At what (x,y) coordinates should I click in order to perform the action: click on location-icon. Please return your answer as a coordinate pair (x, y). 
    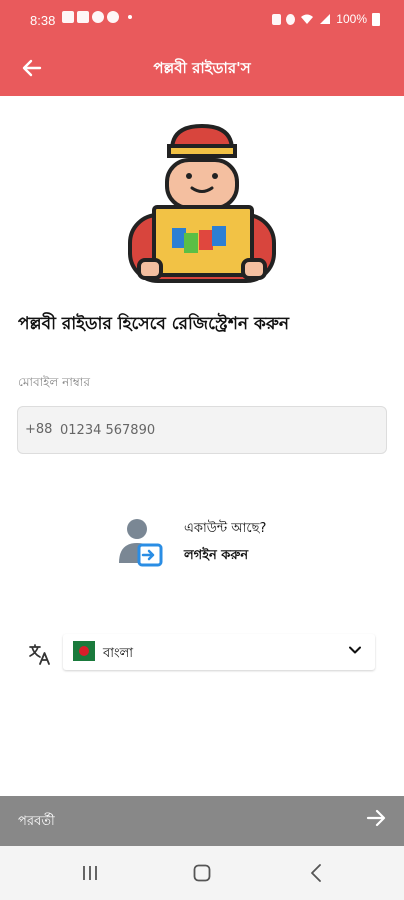
    Looking at the image, I should click on (291, 19).